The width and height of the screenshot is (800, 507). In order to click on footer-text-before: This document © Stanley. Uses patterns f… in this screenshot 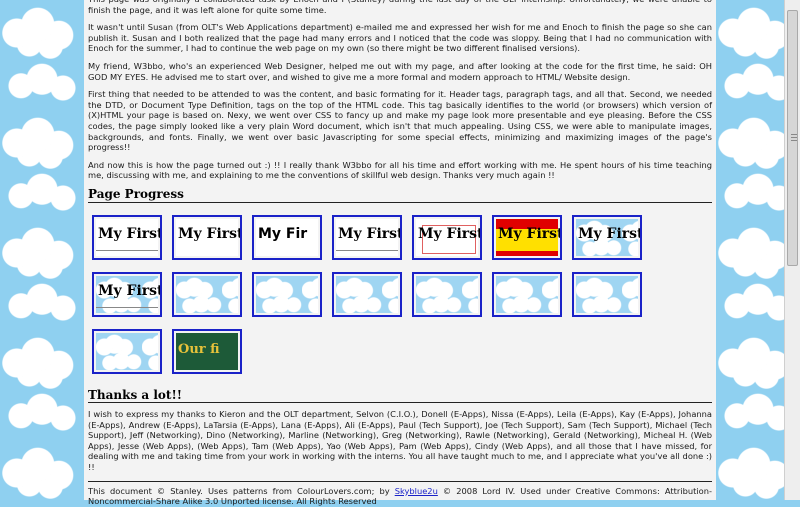, I will do `click(241, 490)`.